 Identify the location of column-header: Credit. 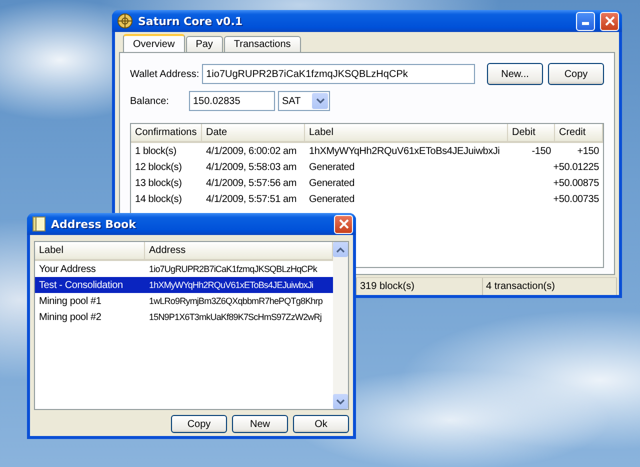
(579, 133).